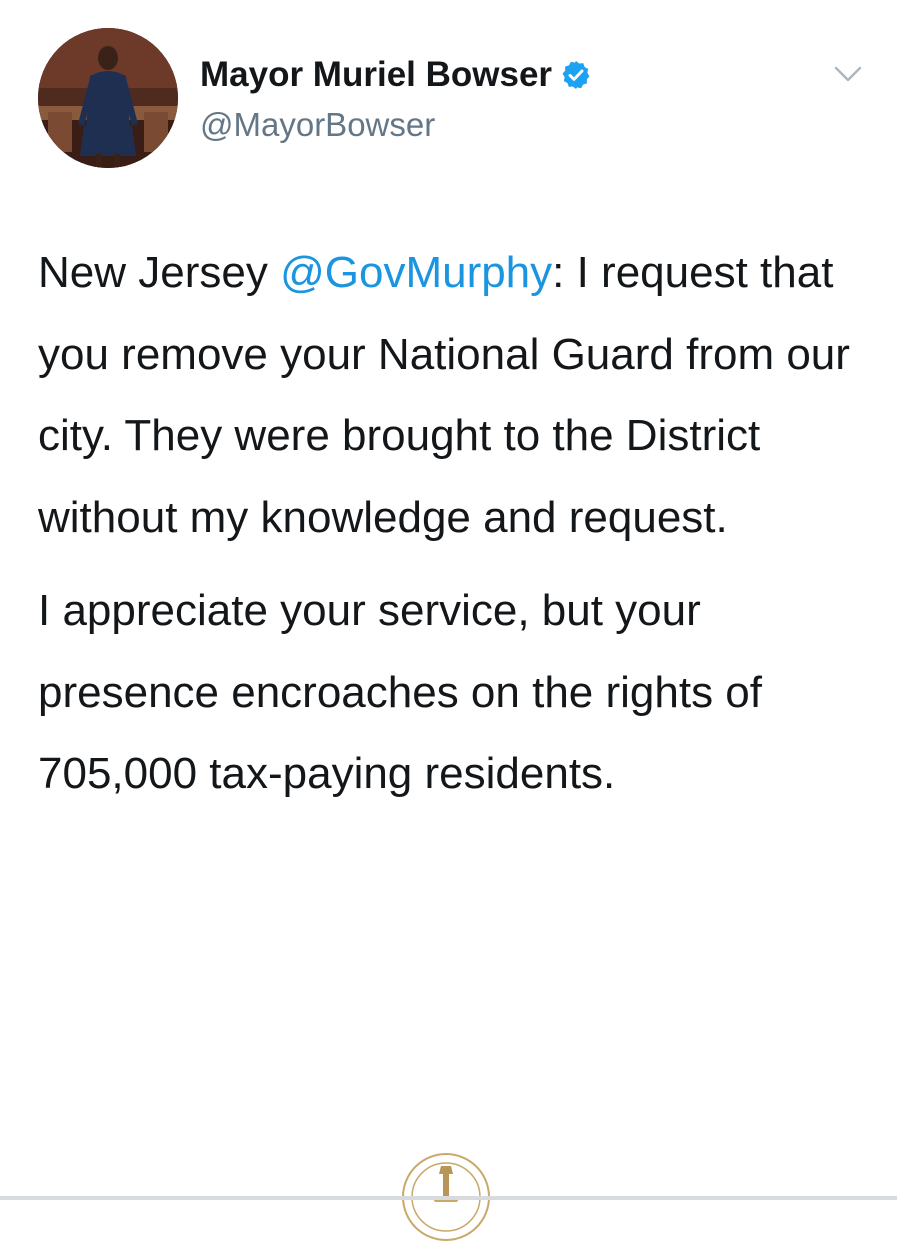 This screenshot has width=897, height=1247. Describe the element at coordinates (159, 272) in the screenshot. I see `tweet-text-prefix: New Jersey` at that location.